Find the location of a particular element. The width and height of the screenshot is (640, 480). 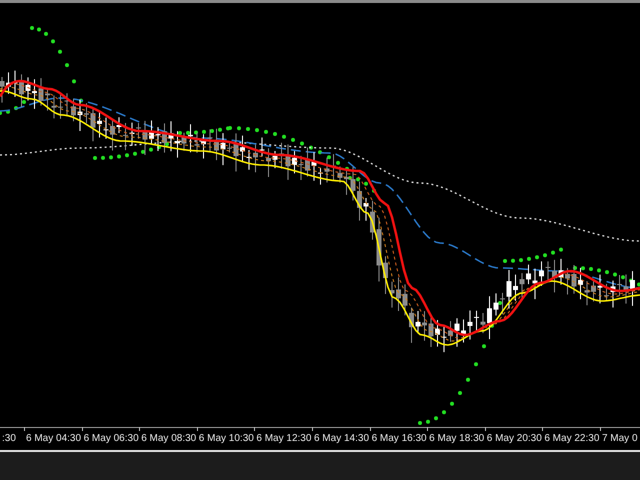

time-axis-label: 6 May 22:30 is located at coordinates (571, 438).